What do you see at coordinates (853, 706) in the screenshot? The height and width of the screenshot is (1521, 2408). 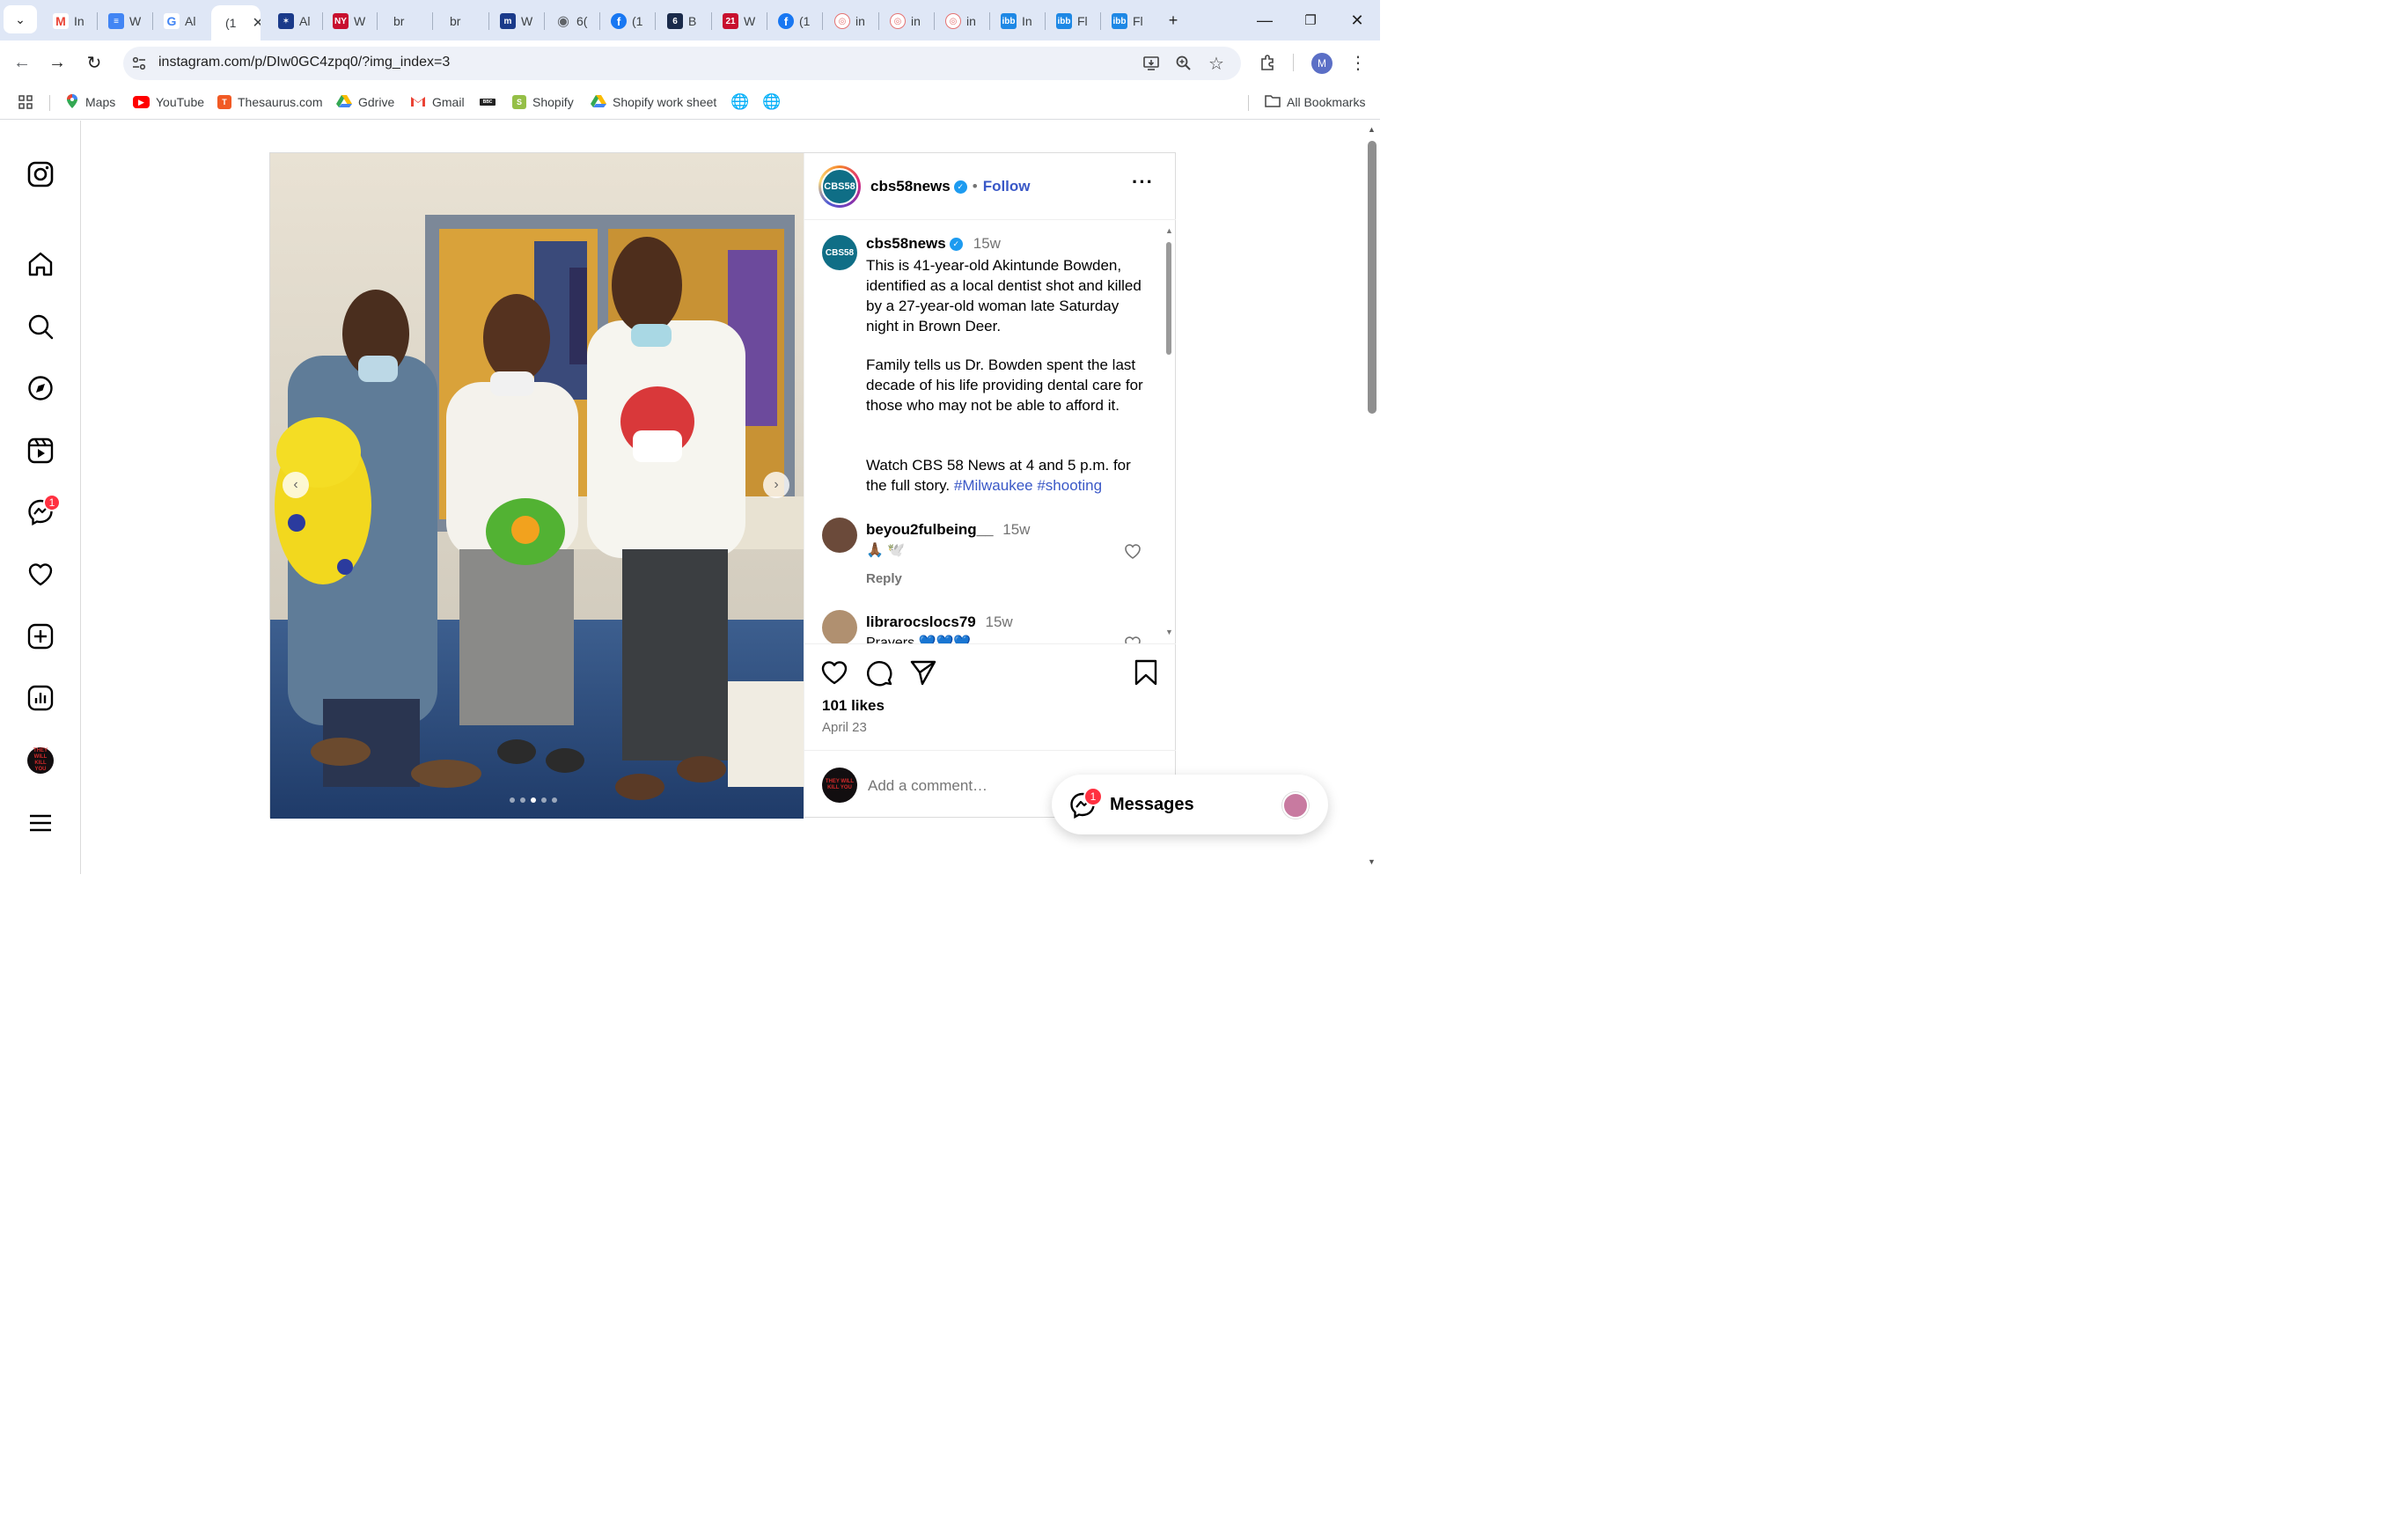 I see `likes-count: 101 likes` at bounding box center [853, 706].